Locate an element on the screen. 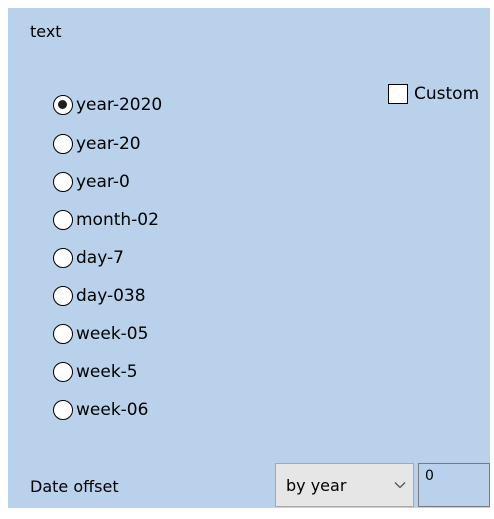 The image size is (494, 519). radio-label: week-05 is located at coordinates (112, 334).